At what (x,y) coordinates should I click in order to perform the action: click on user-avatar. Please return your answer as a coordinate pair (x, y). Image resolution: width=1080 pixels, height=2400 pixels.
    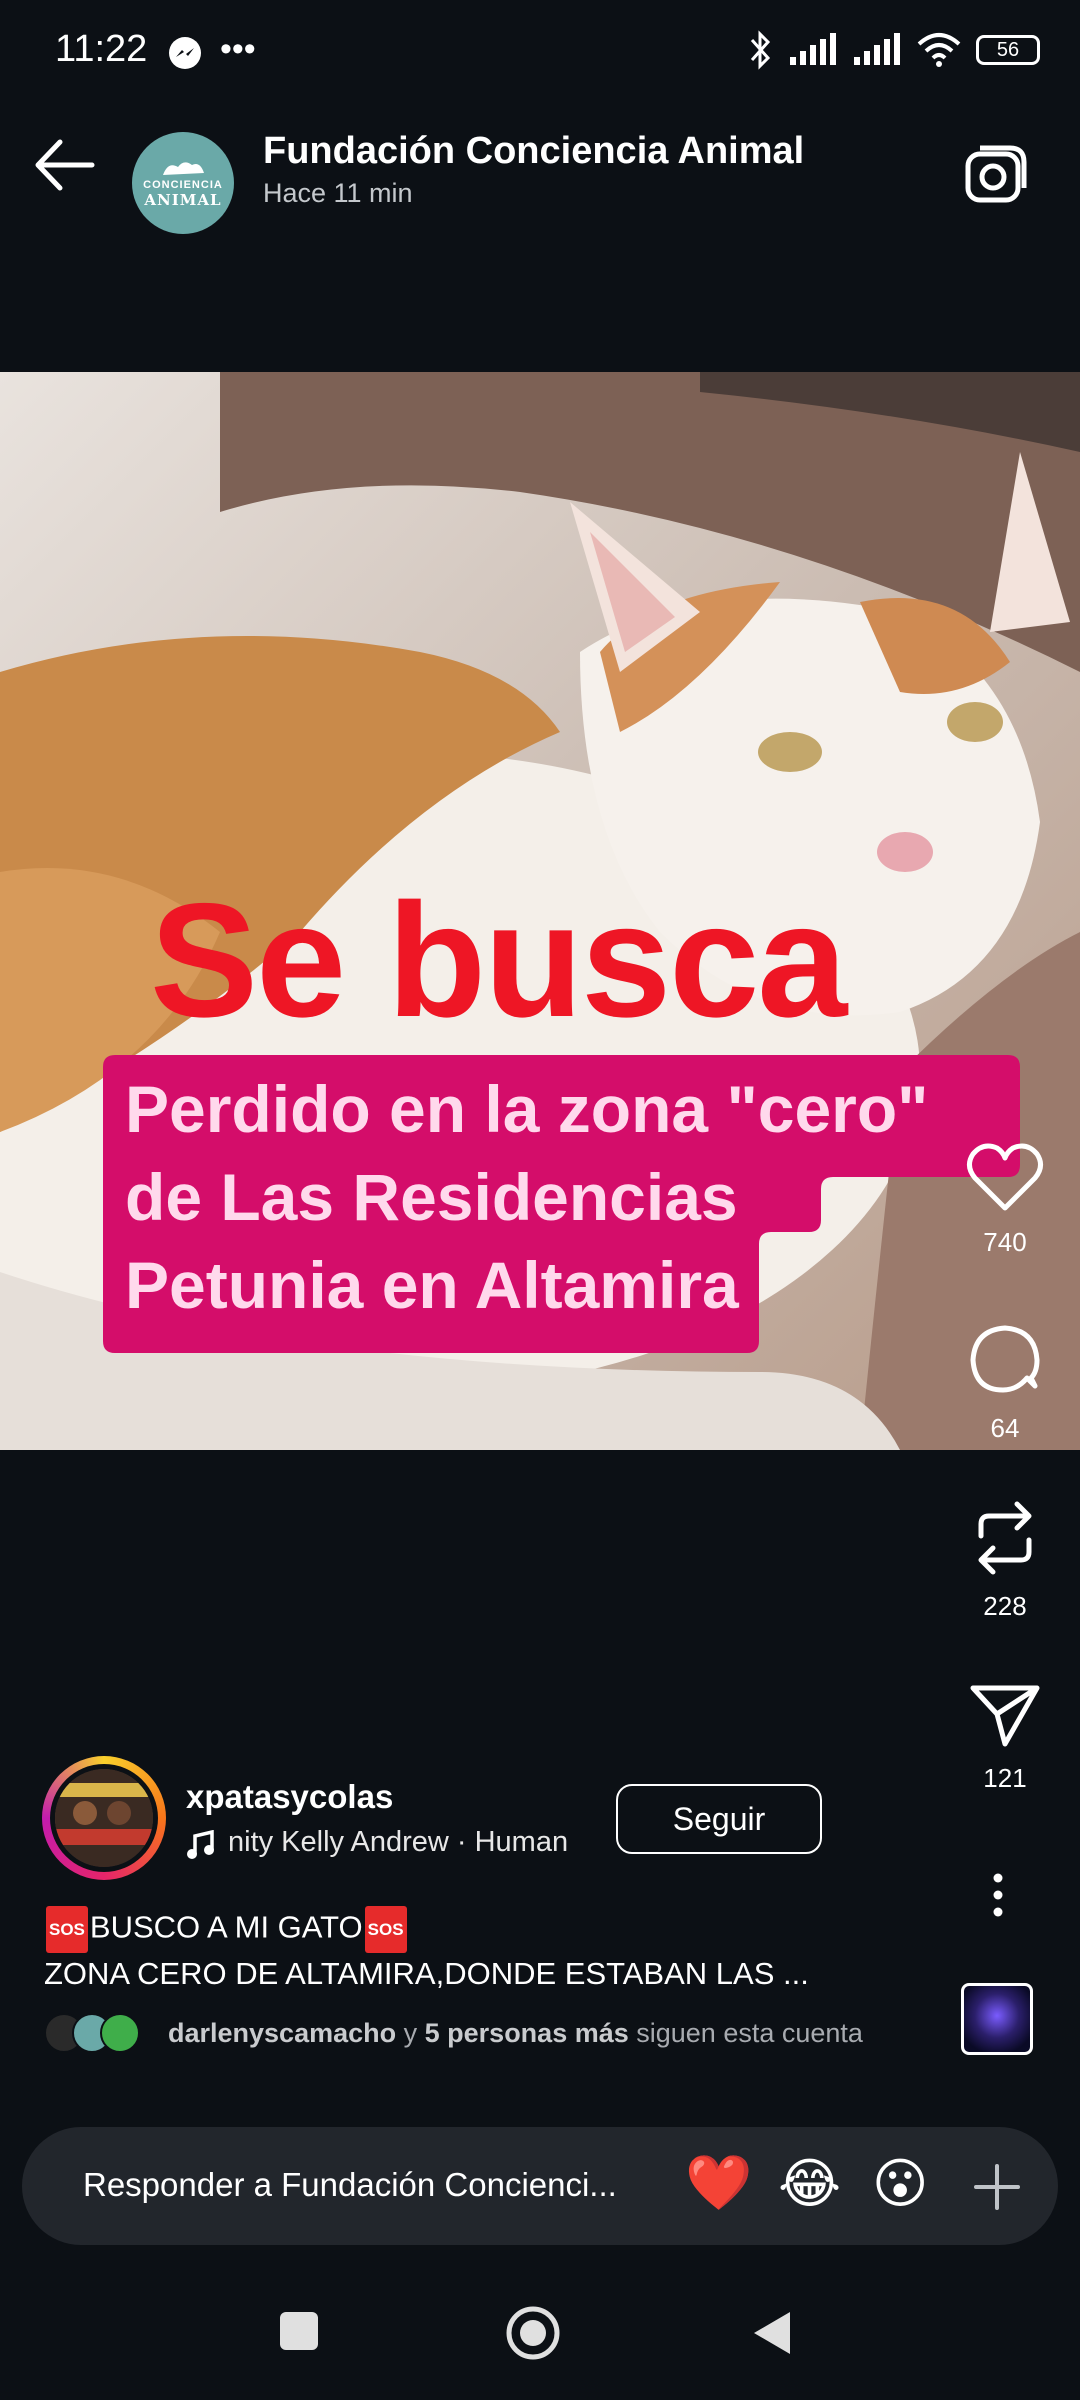
    Looking at the image, I should click on (104, 1818).